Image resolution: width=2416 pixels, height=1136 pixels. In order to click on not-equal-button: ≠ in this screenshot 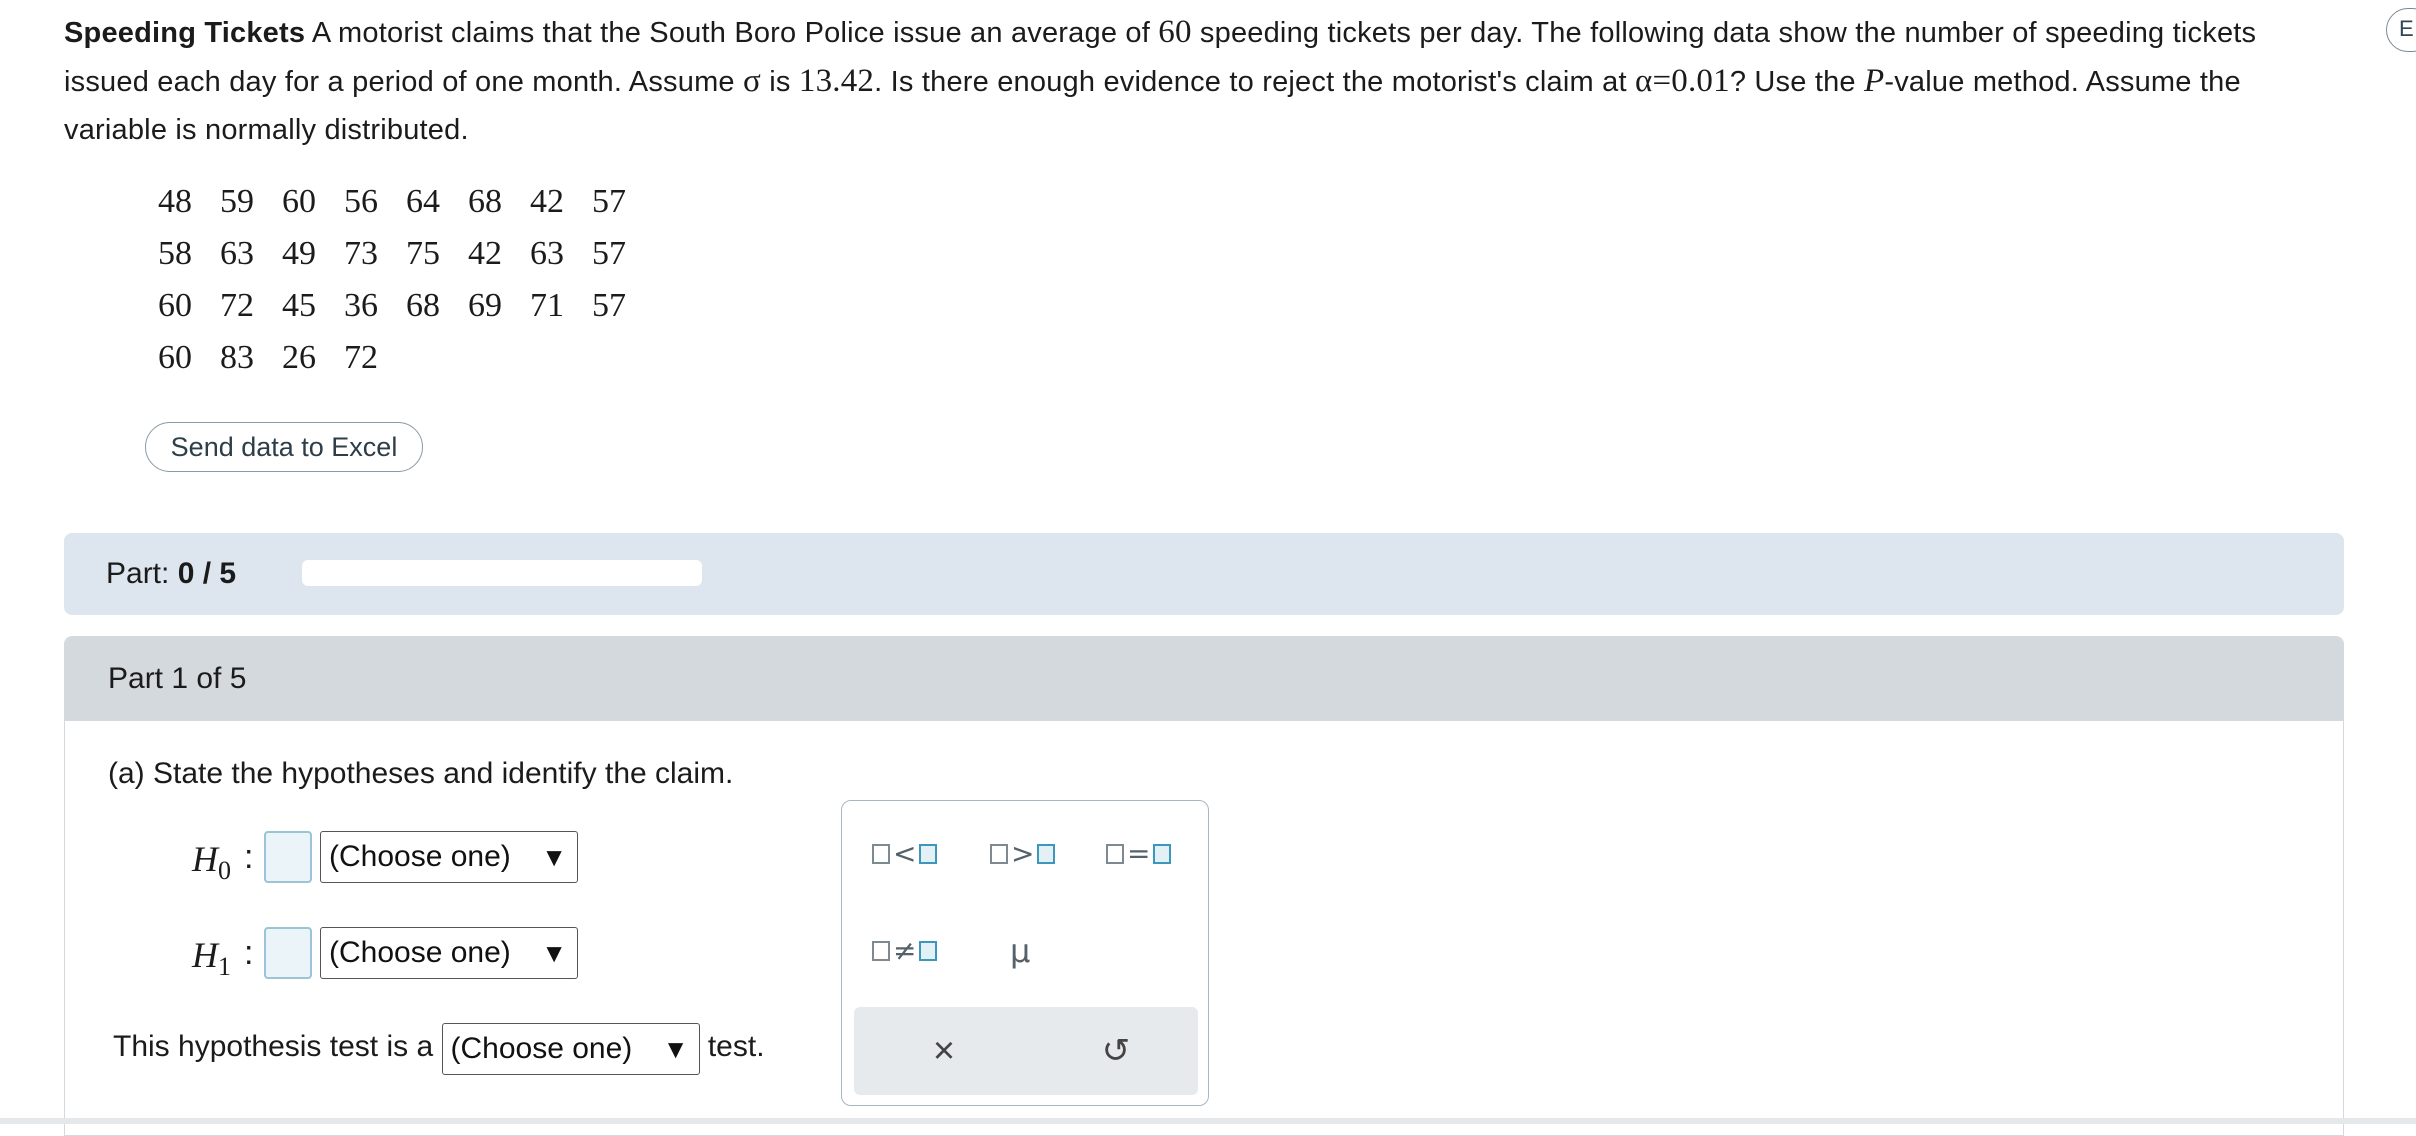, I will do `click(905, 951)`.